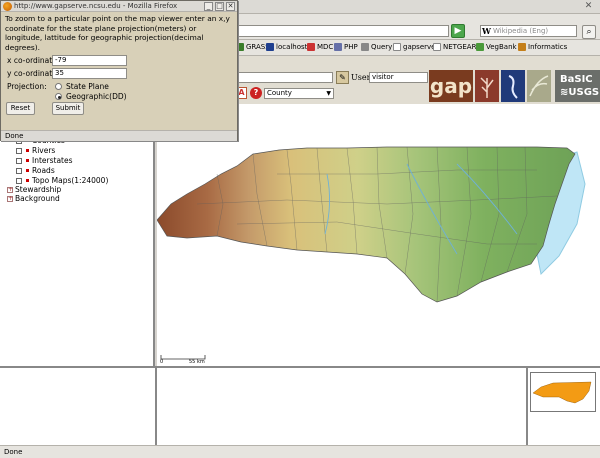 Image resolution: width=600 pixels, height=458 pixels. What do you see at coordinates (32, 73) in the screenshot?
I see `y-coordinate-label: y co-ordinate` at bounding box center [32, 73].